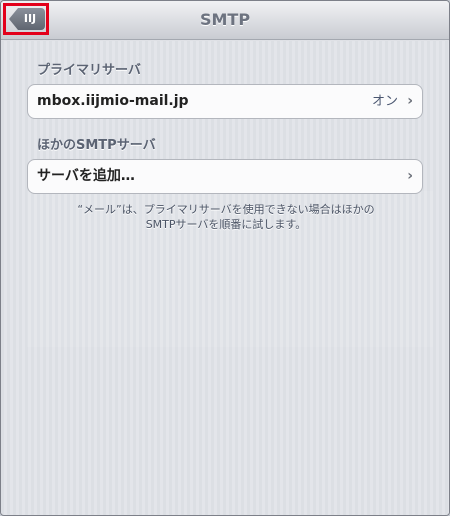 The width and height of the screenshot is (450, 516). I want to click on add-server-cell: サーバを追加… ›, so click(225, 176).